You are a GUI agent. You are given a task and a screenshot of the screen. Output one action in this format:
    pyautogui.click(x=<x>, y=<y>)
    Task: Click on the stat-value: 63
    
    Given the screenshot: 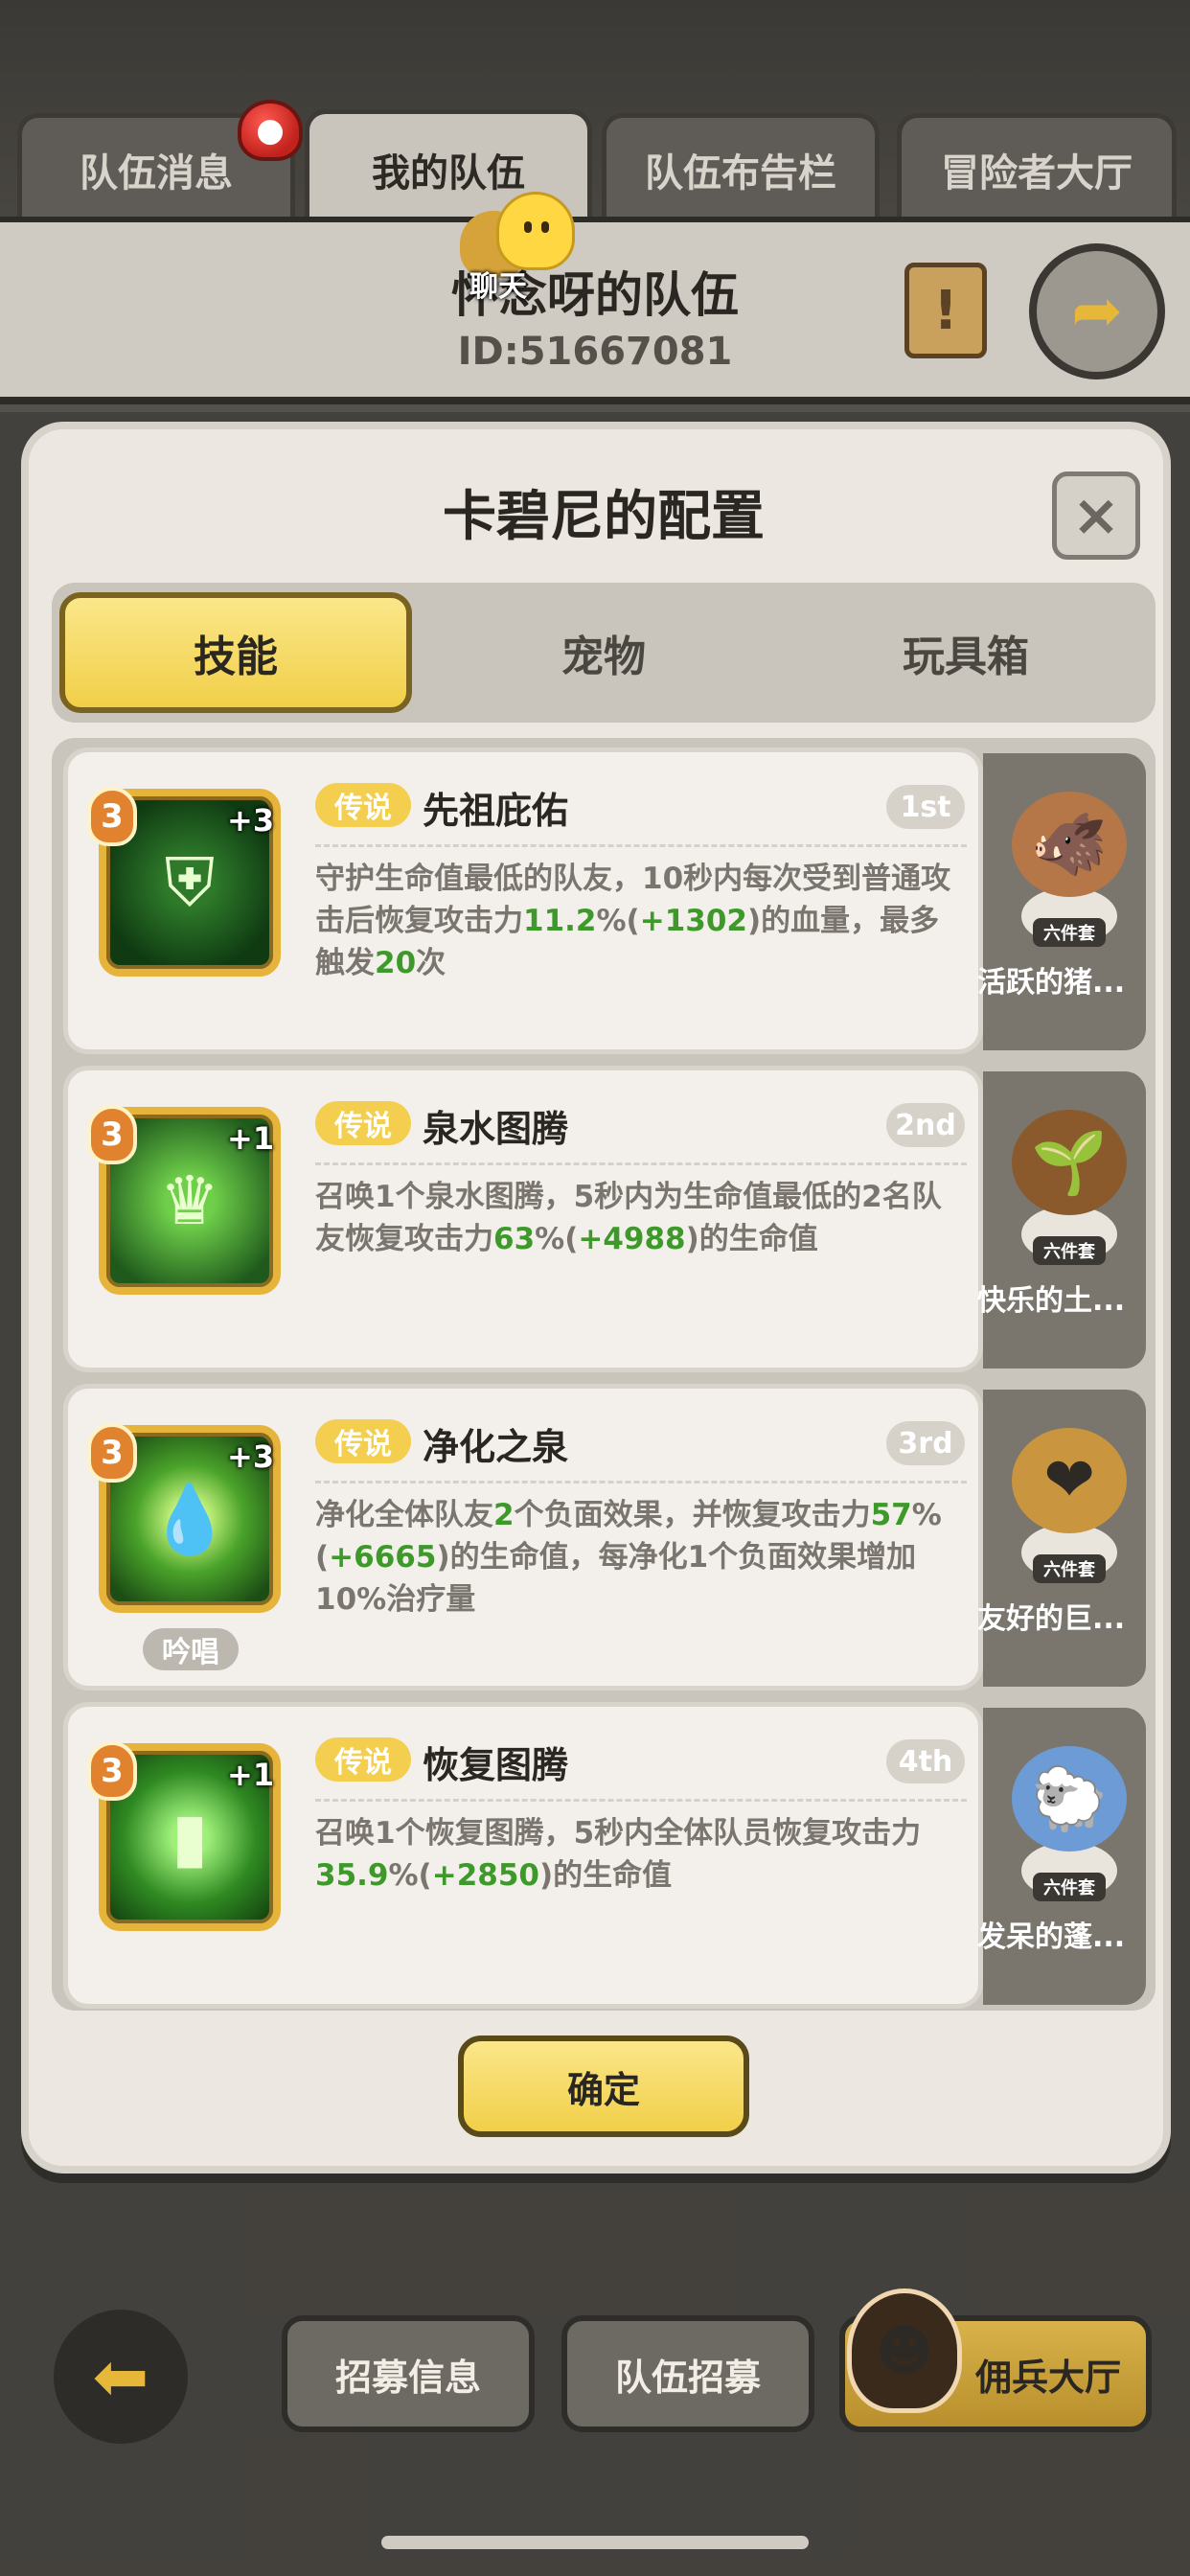 What is the action you would take?
    pyautogui.click(x=514, y=1239)
    